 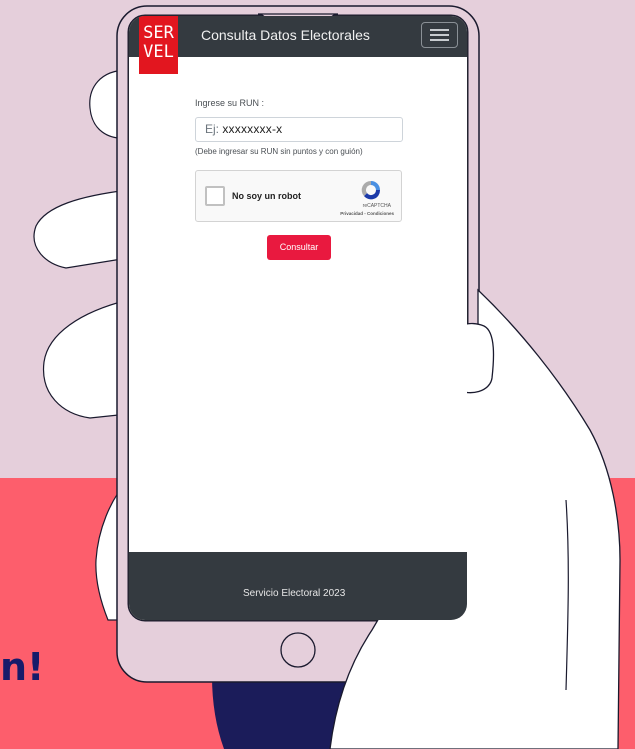 I want to click on recaptcha-brand: reCAPTCHA, so click(x=376, y=206).